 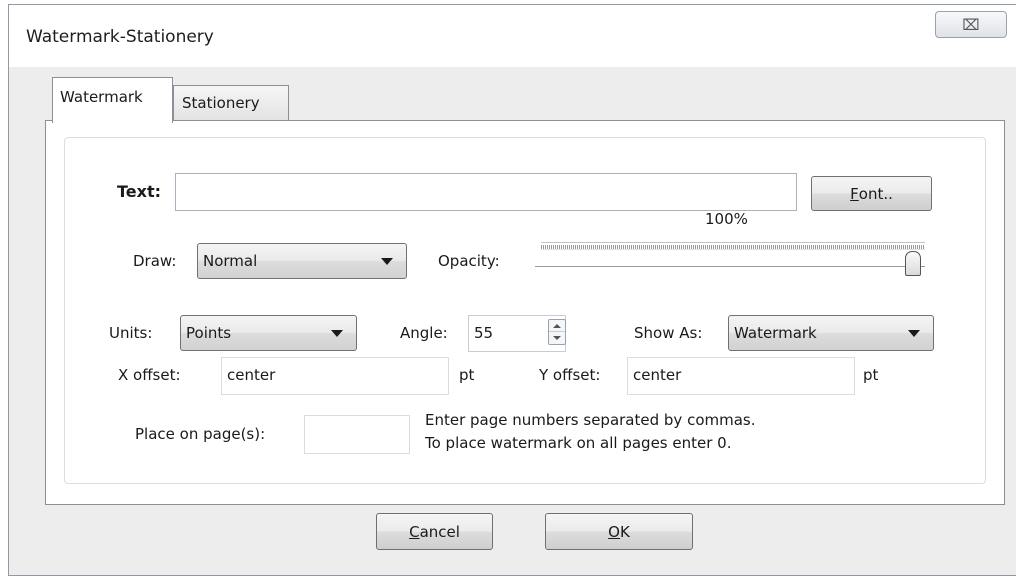 I want to click on font-button: Font.., so click(x=871, y=193).